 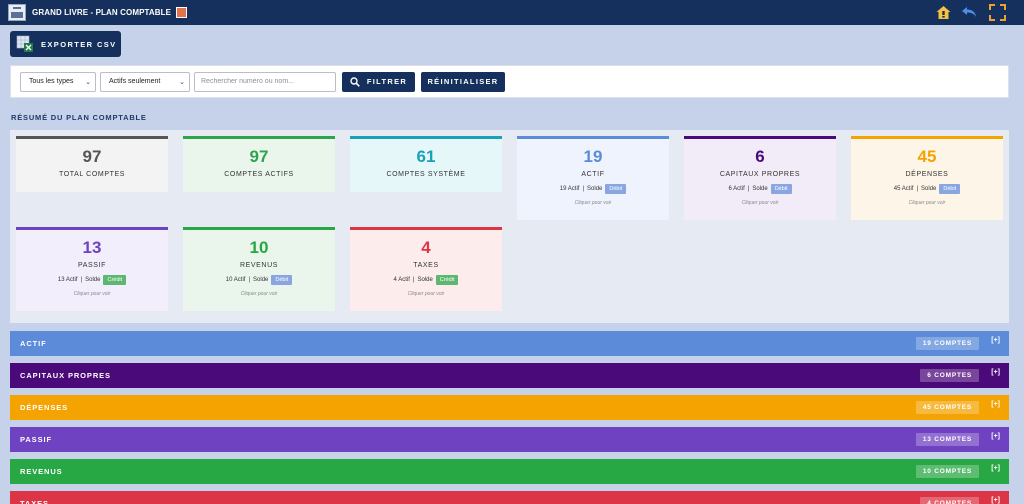 What do you see at coordinates (593, 156) in the screenshot?
I see `card-value: 19` at bounding box center [593, 156].